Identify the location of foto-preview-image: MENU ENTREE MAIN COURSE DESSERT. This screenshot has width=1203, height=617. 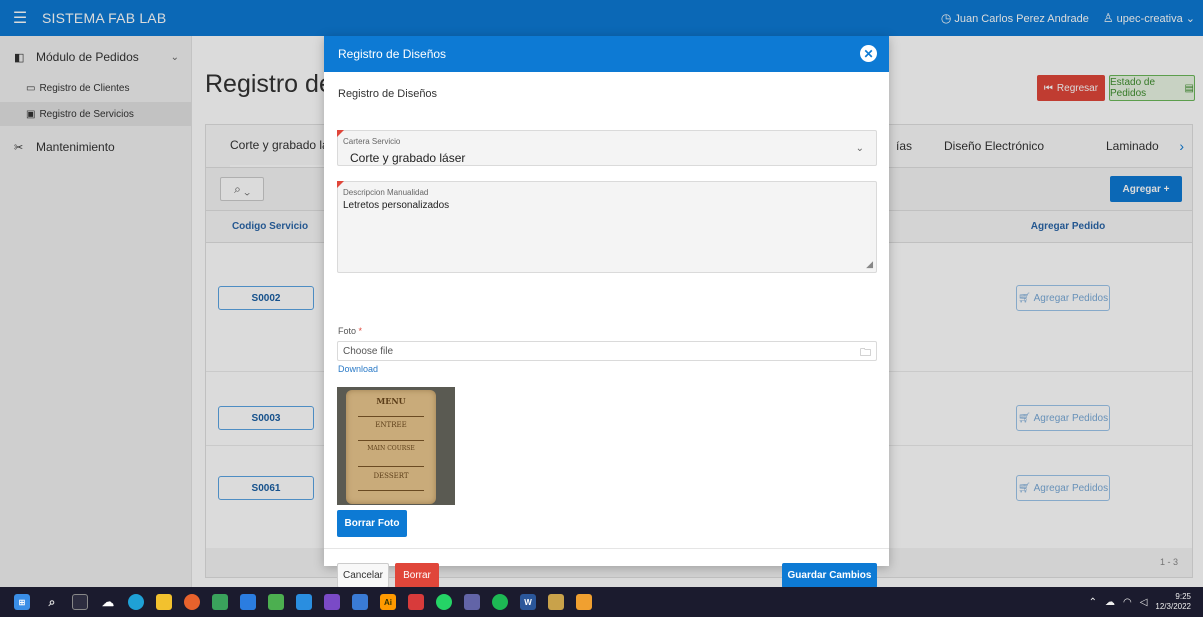
(396, 446).